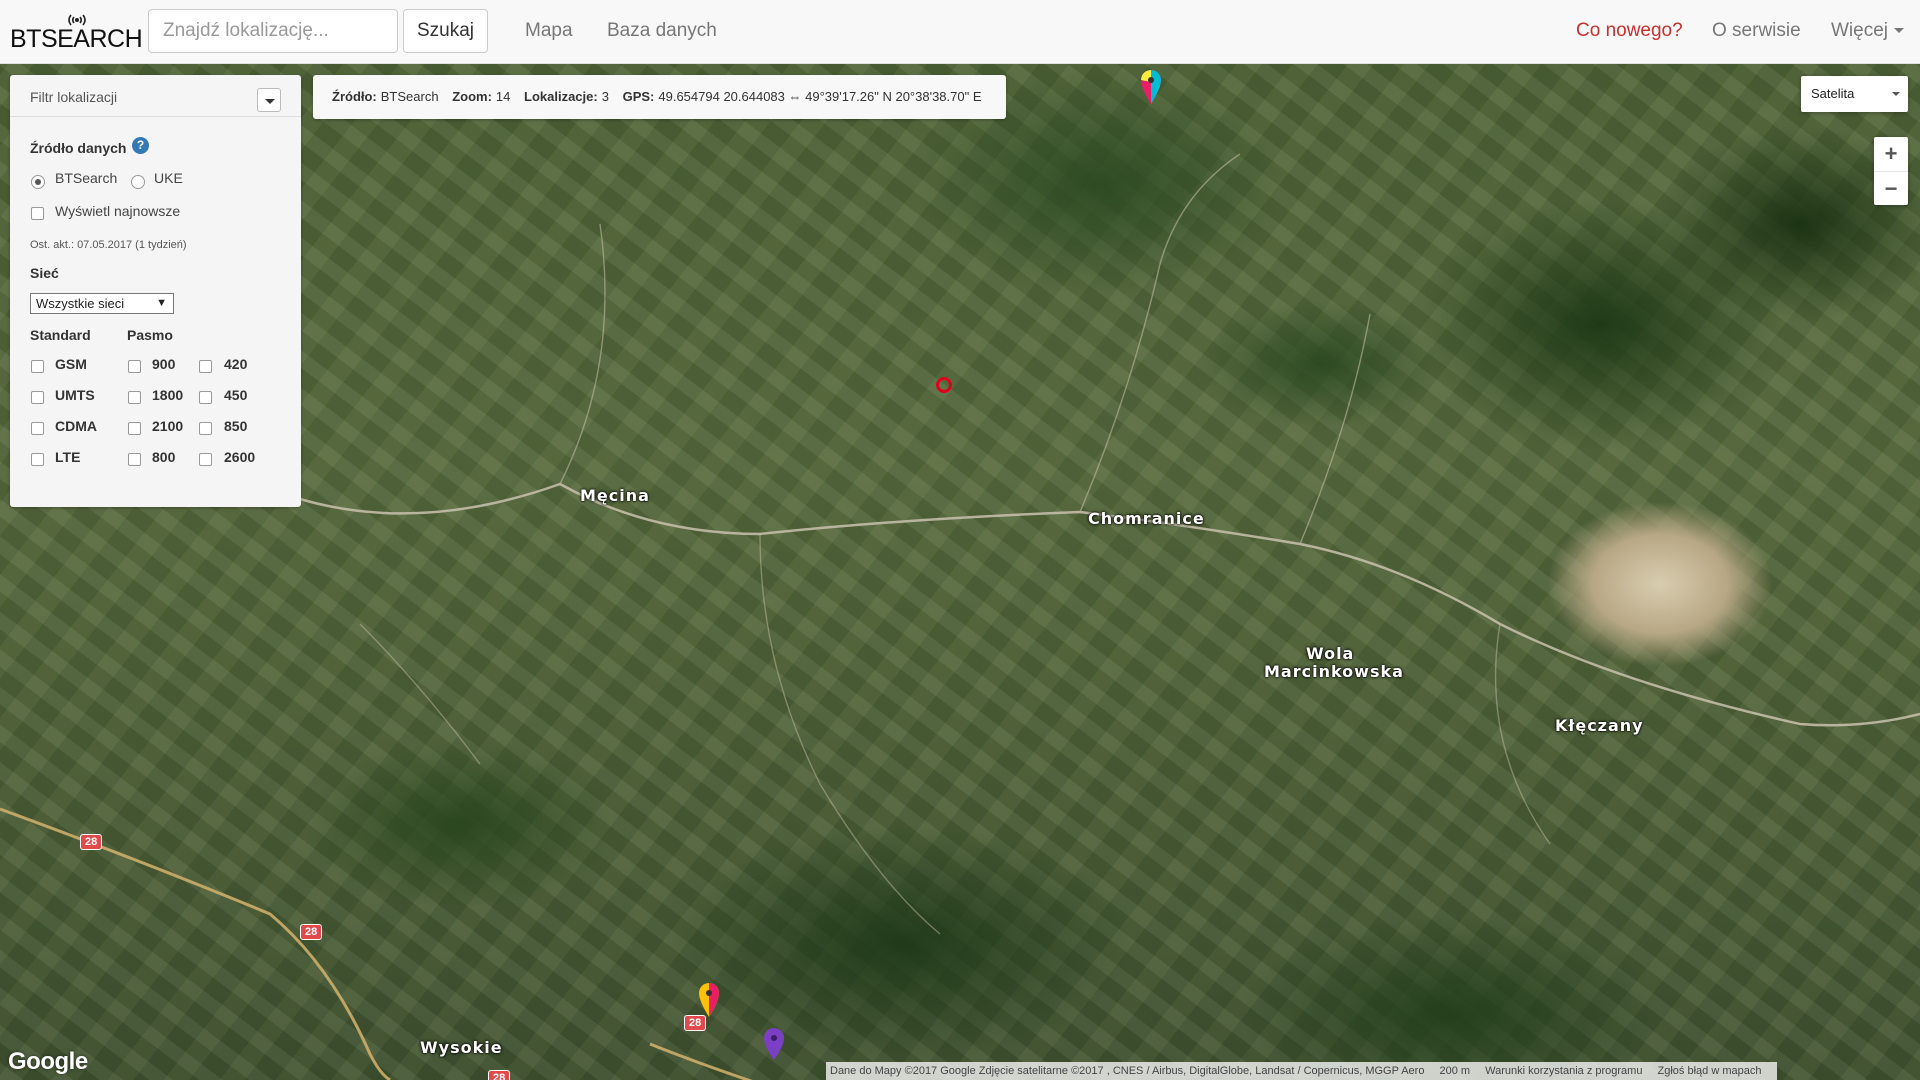 The height and width of the screenshot is (1080, 1920). I want to click on place-label-mecina: Męcina, so click(615, 495).